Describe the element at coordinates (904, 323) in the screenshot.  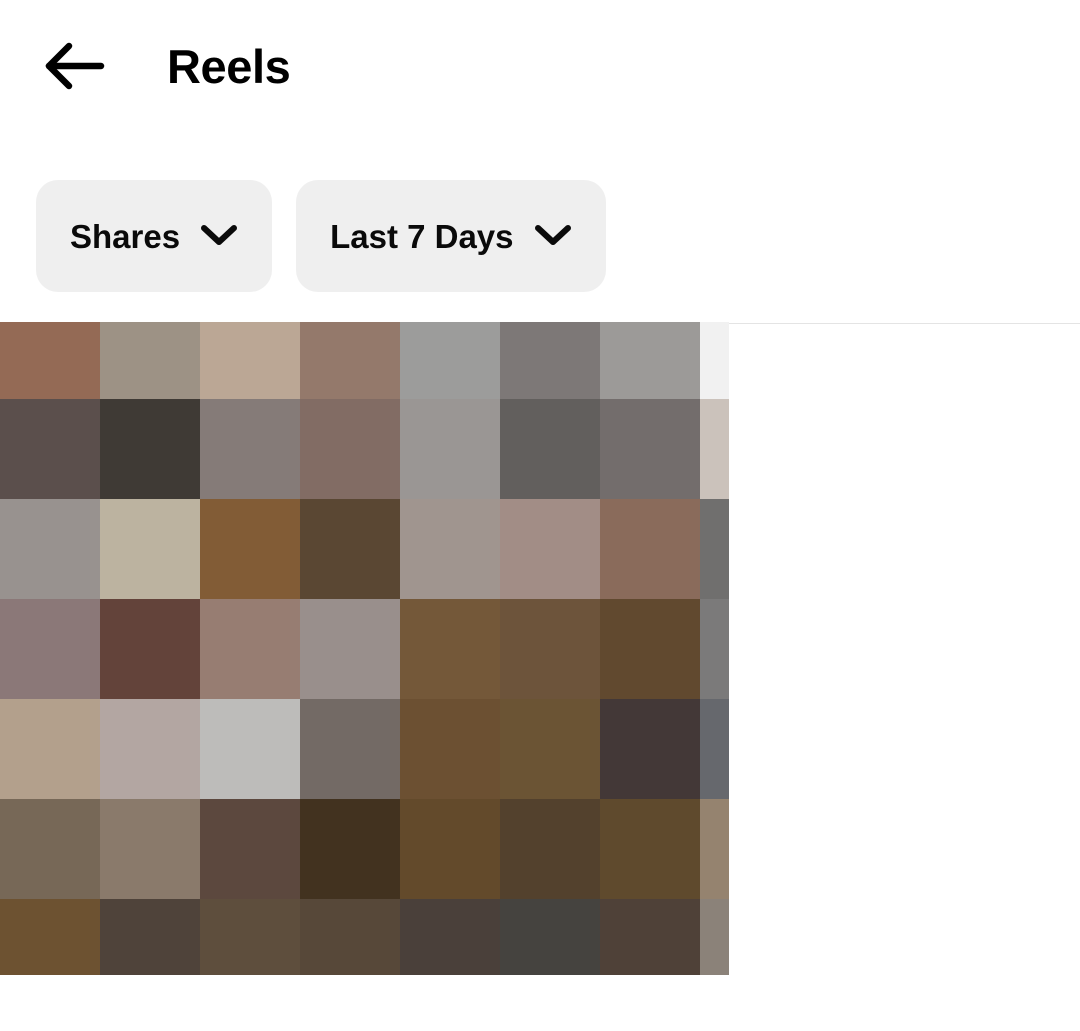
I see `section-divider` at that location.